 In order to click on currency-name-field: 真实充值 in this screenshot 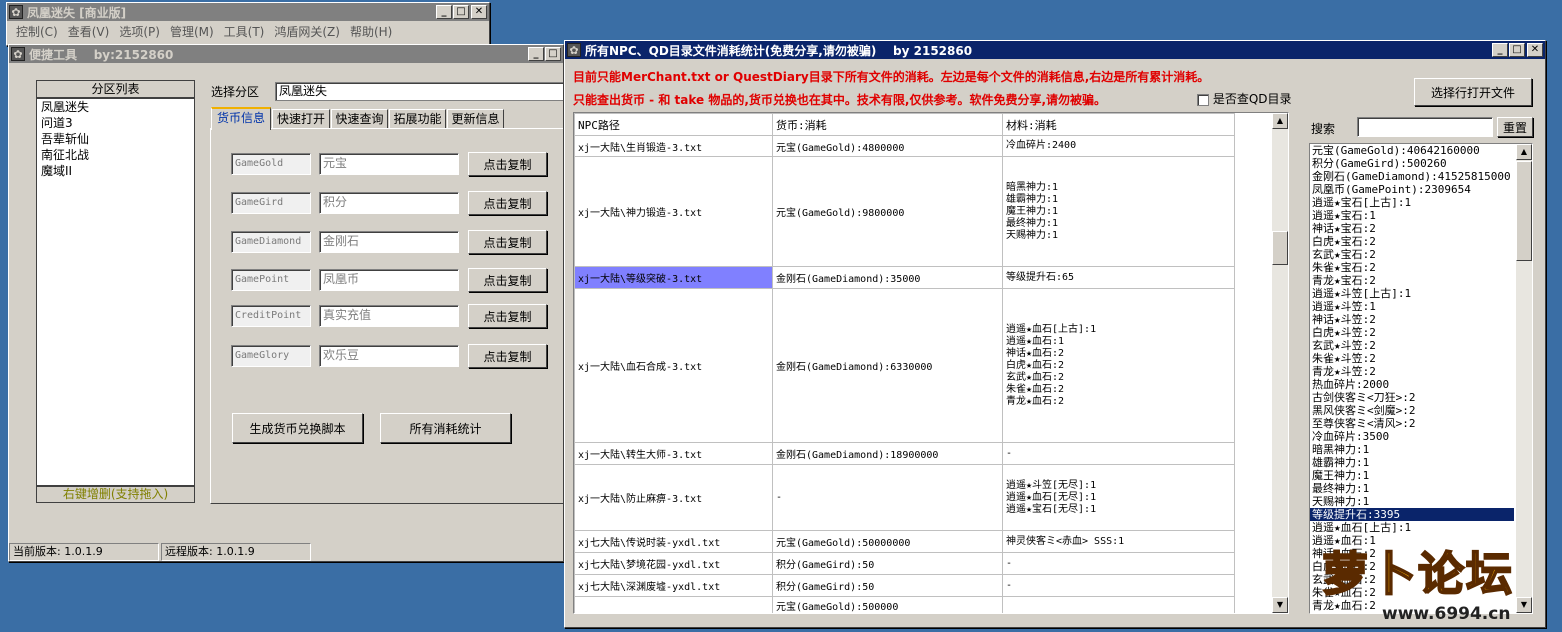, I will do `click(389, 316)`.